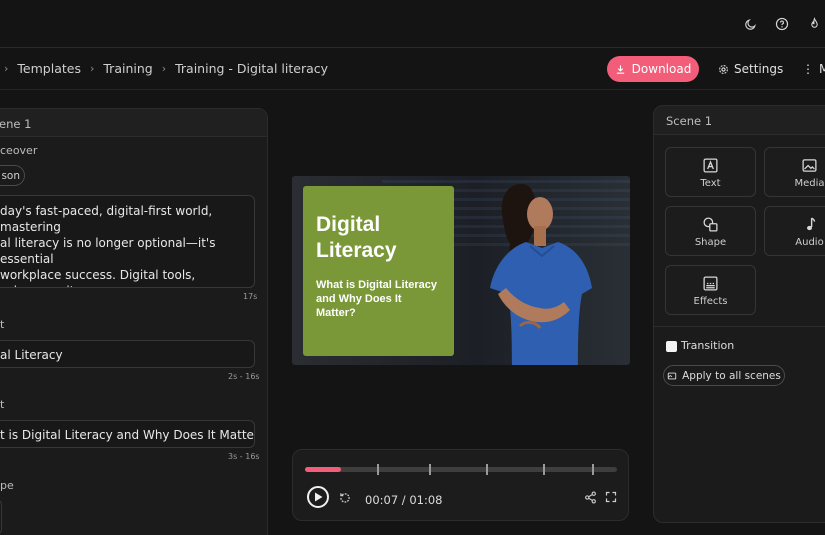 The height and width of the screenshot is (535, 825). I want to click on tool-shape-label: Shape, so click(710, 242).